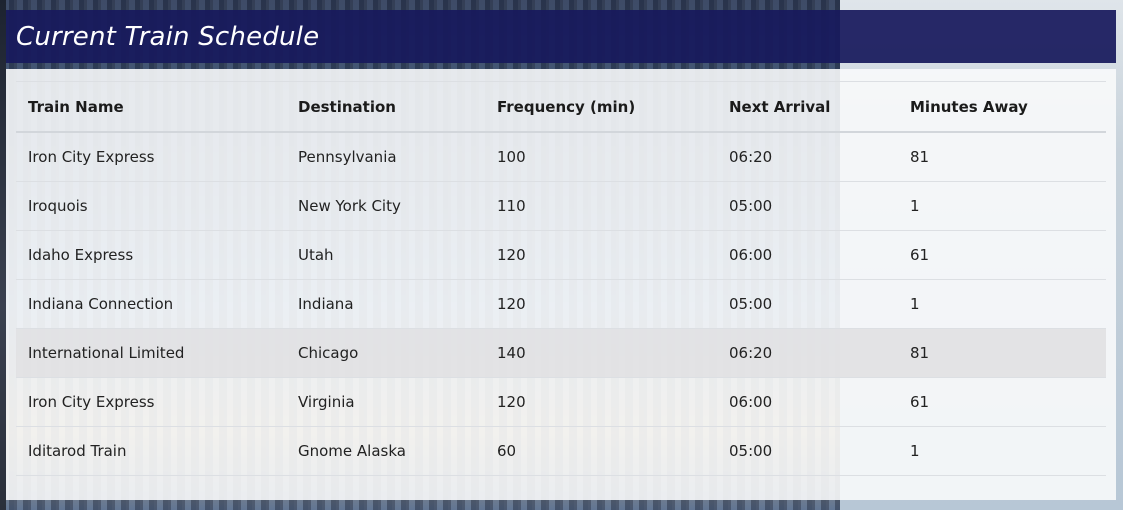 The height and width of the screenshot is (510, 1123). Describe the element at coordinates (385, 206) in the screenshot. I see `cell-destination: New York City` at that location.